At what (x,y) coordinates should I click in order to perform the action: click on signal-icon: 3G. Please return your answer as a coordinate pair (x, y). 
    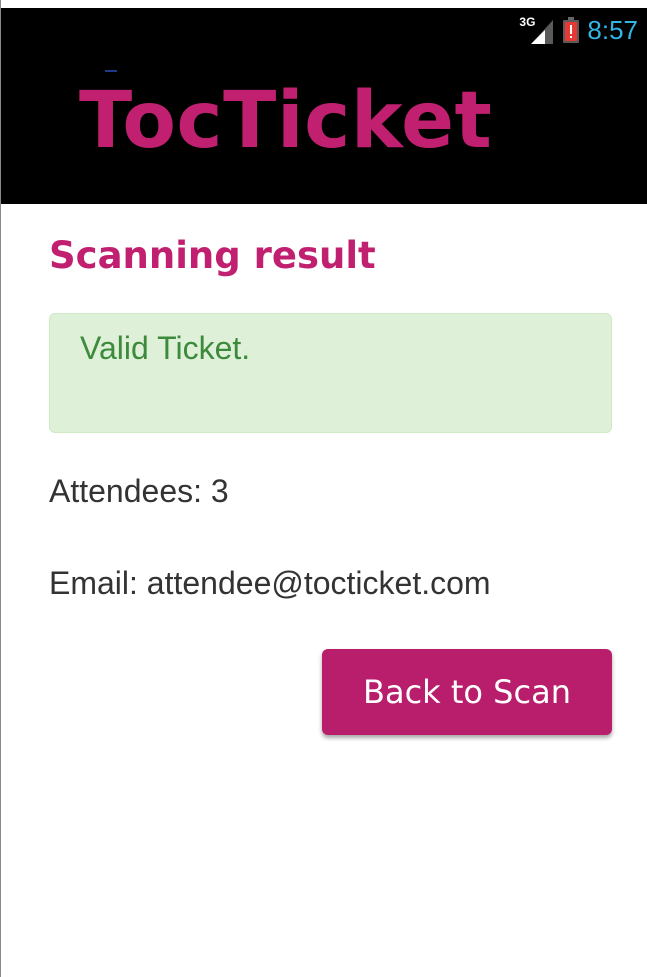
    Looking at the image, I should click on (537, 30).